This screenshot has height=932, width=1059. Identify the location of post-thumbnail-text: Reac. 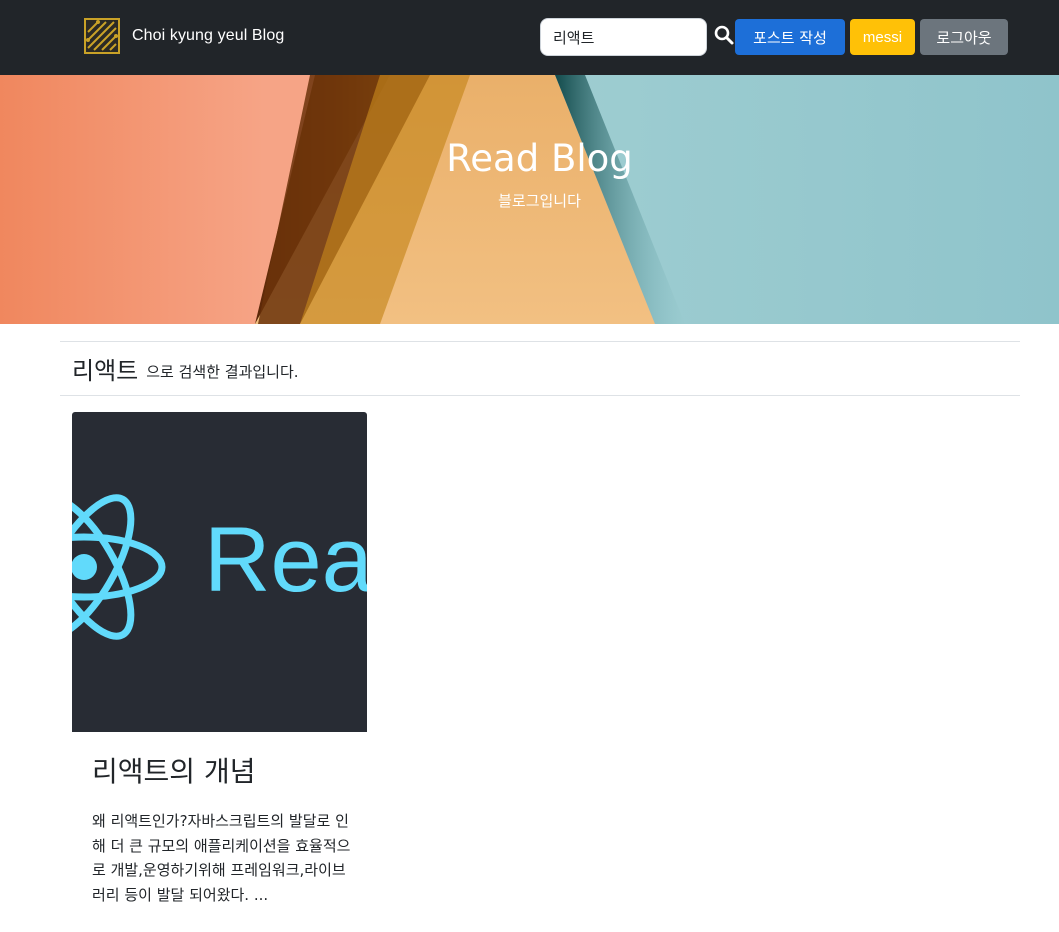
(285, 560).